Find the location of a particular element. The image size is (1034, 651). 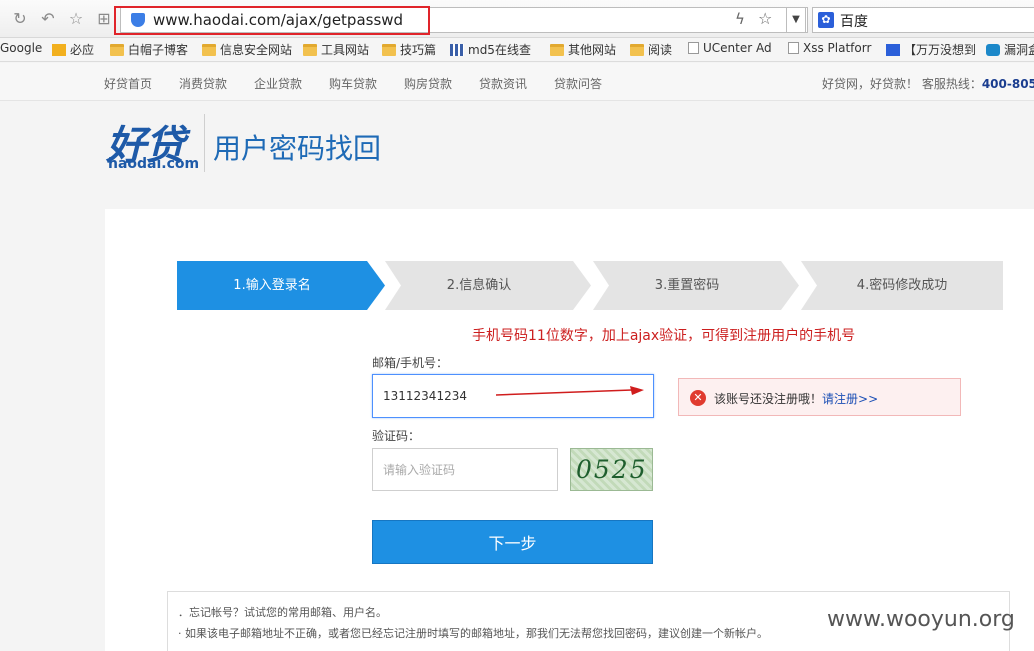

bookmark-folder-tools: 工具网站 is located at coordinates (336, 49).